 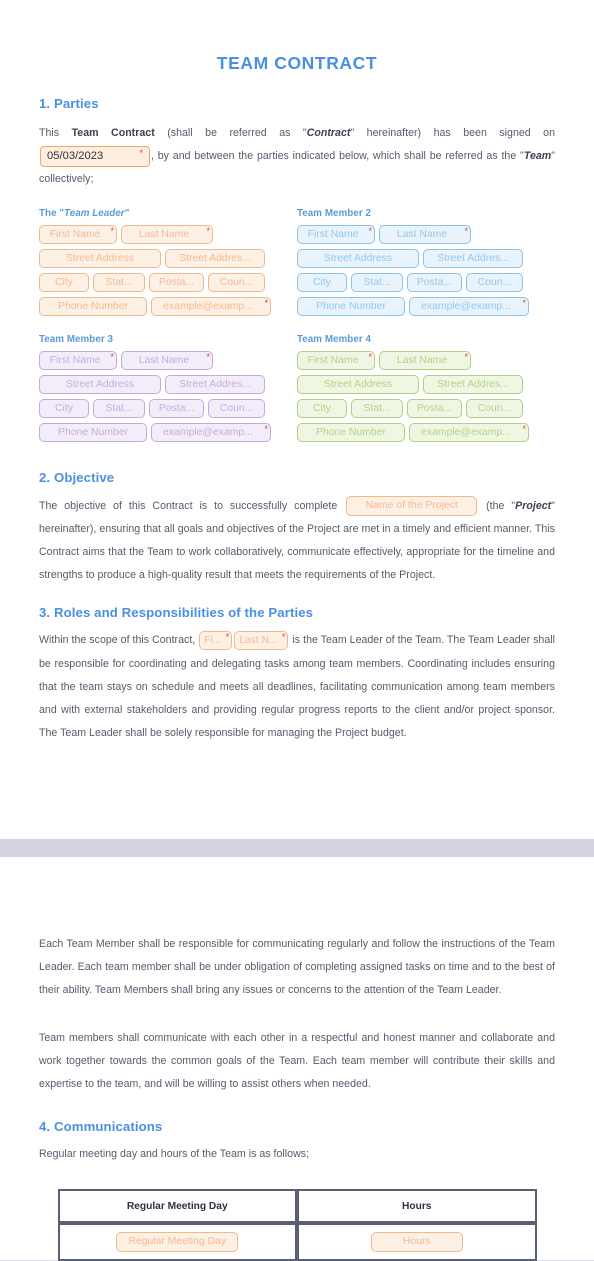 What do you see at coordinates (177, 1206) in the screenshot?
I see `table-header-regular-meeting-day: Regular Meeting Day` at bounding box center [177, 1206].